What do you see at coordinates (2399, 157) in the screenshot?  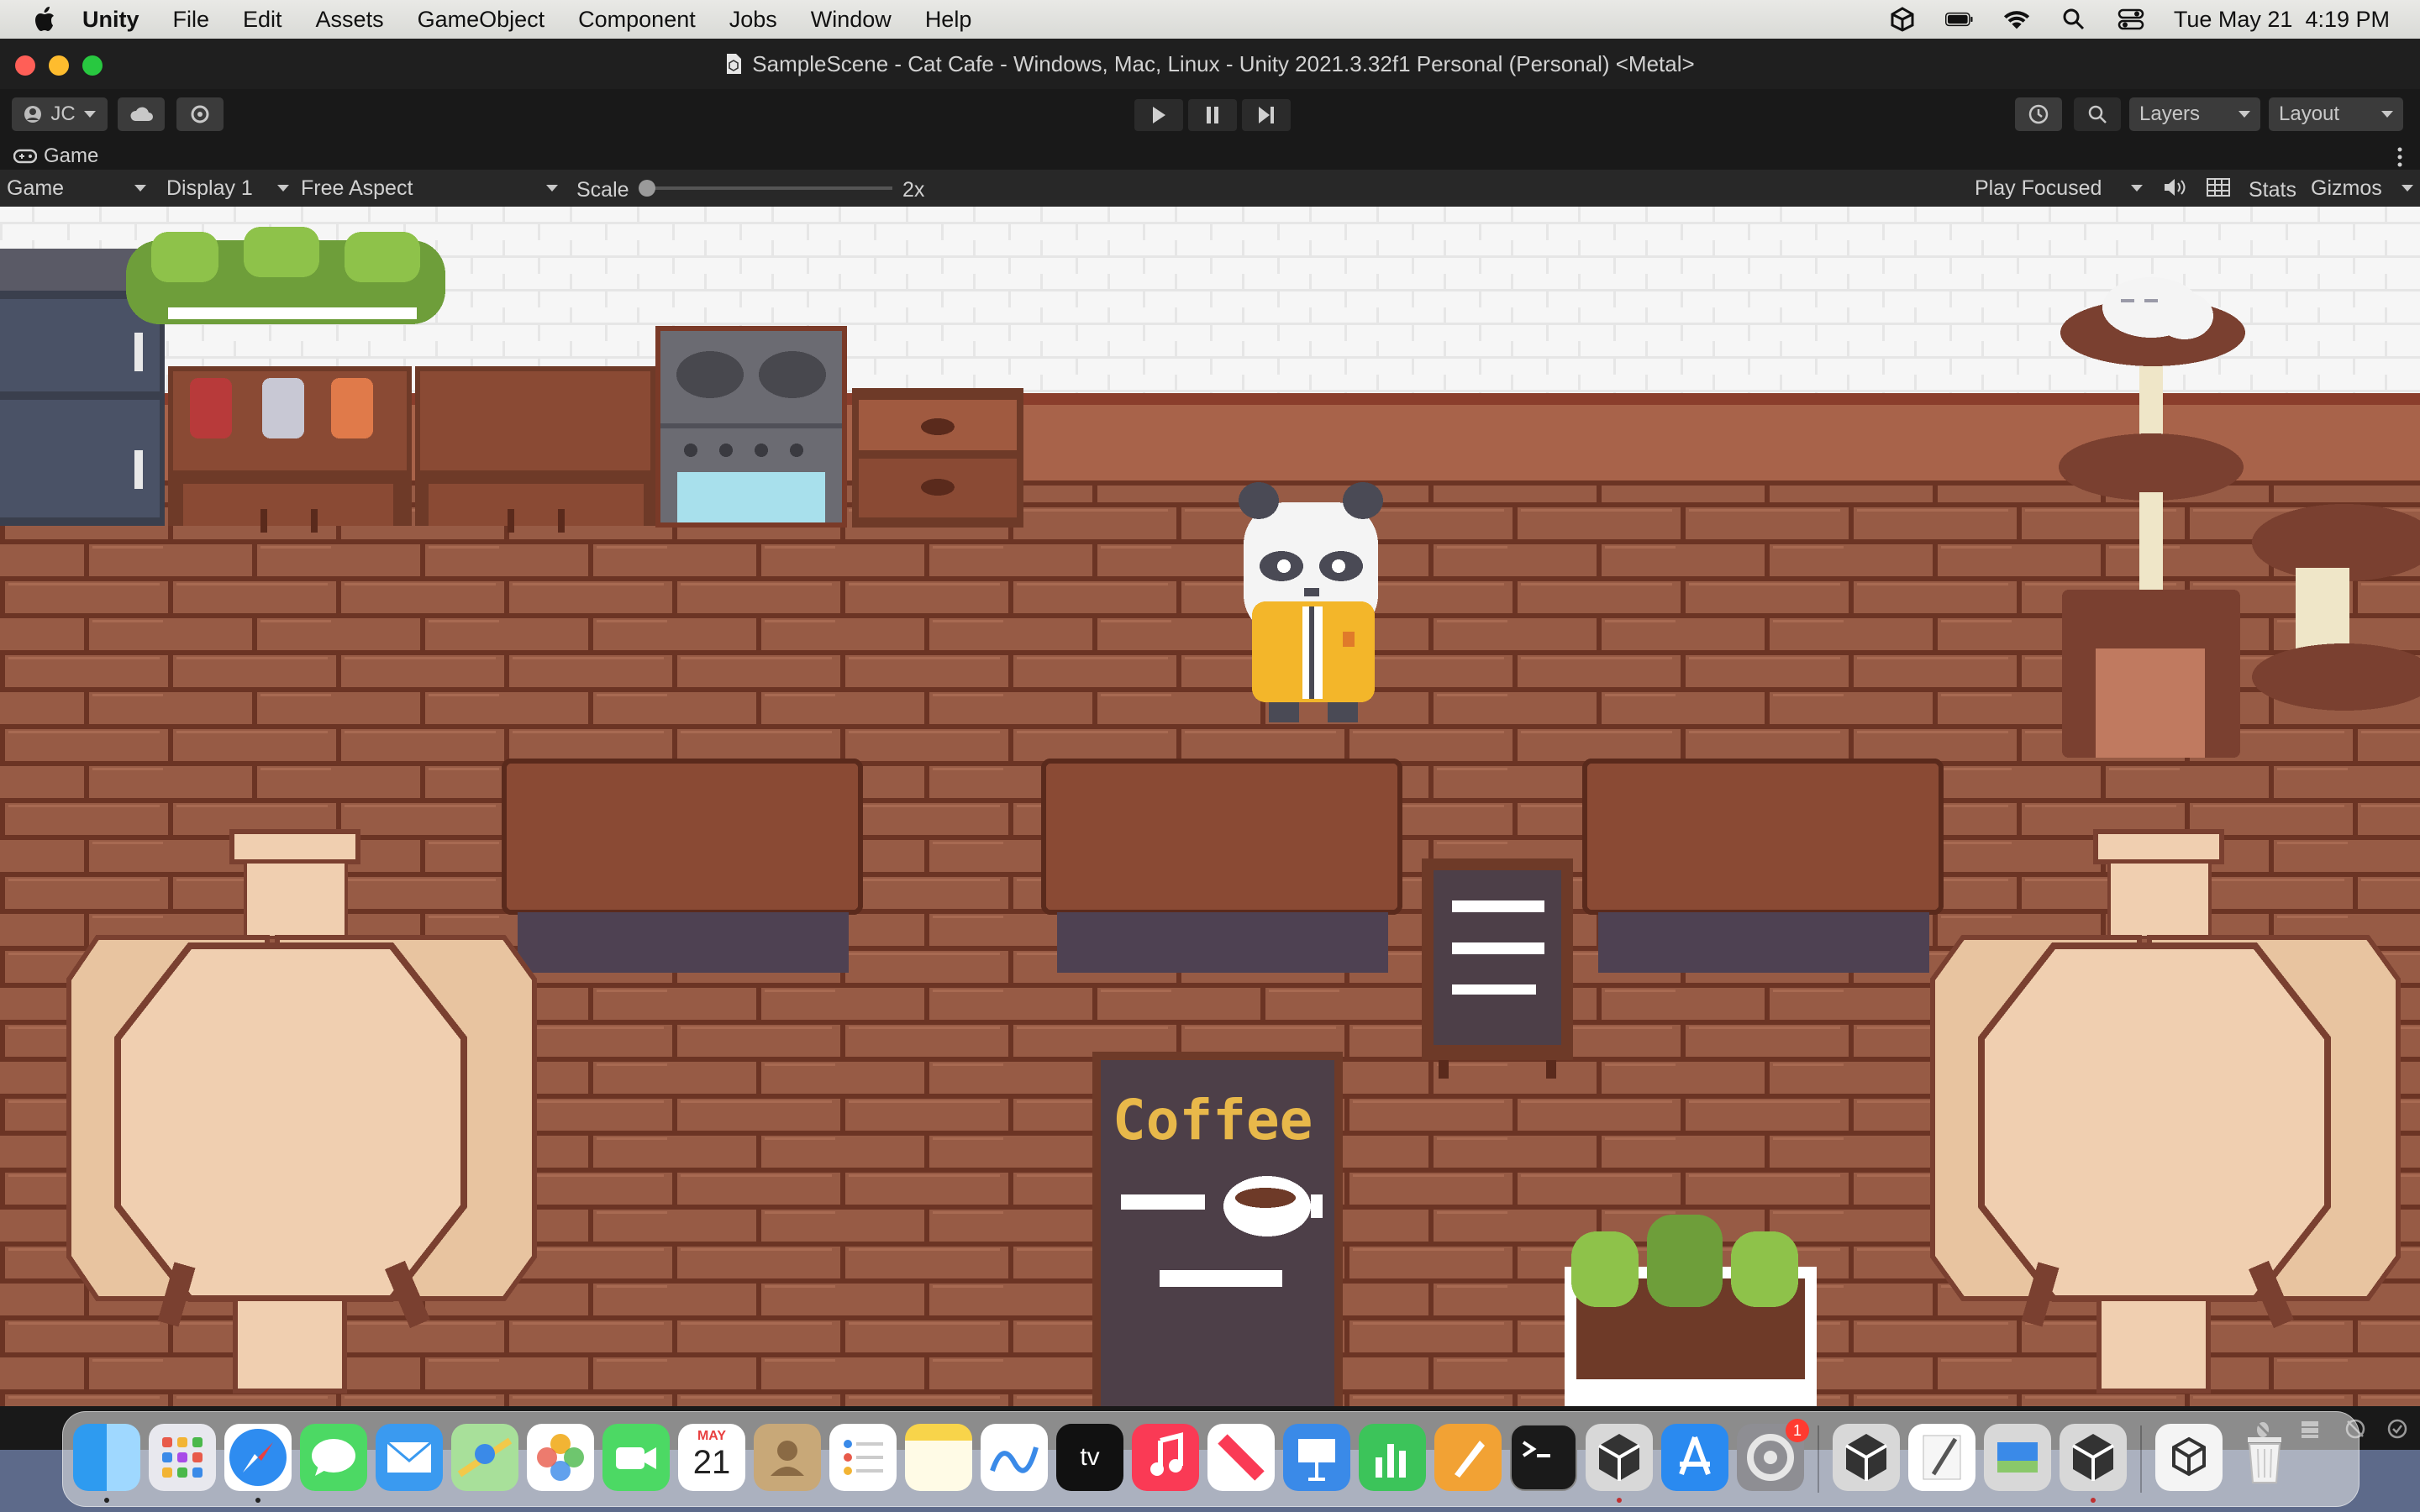 I see `more-options-icon` at bounding box center [2399, 157].